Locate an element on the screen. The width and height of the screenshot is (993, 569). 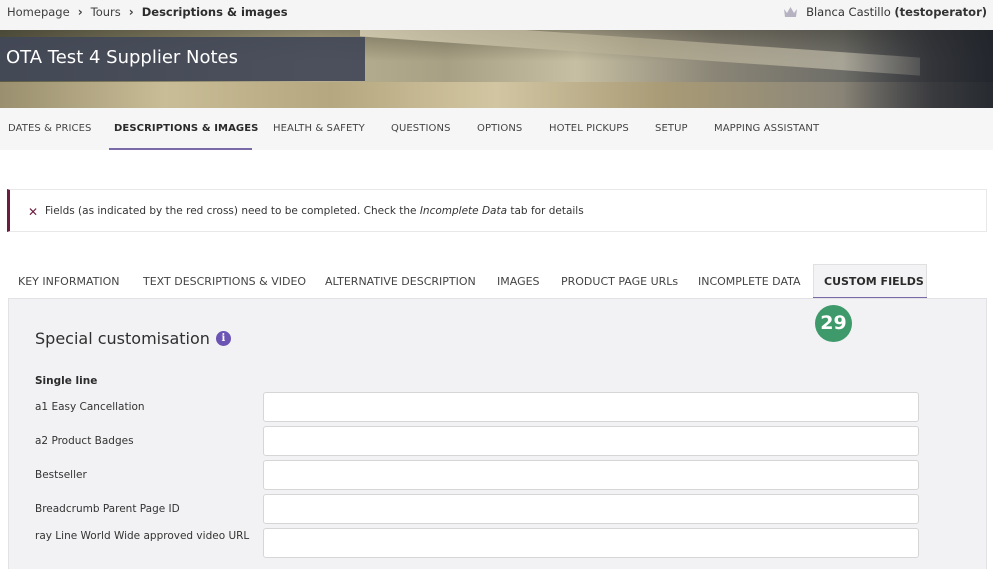
approved-video-url-input is located at coordinates (591, 543).